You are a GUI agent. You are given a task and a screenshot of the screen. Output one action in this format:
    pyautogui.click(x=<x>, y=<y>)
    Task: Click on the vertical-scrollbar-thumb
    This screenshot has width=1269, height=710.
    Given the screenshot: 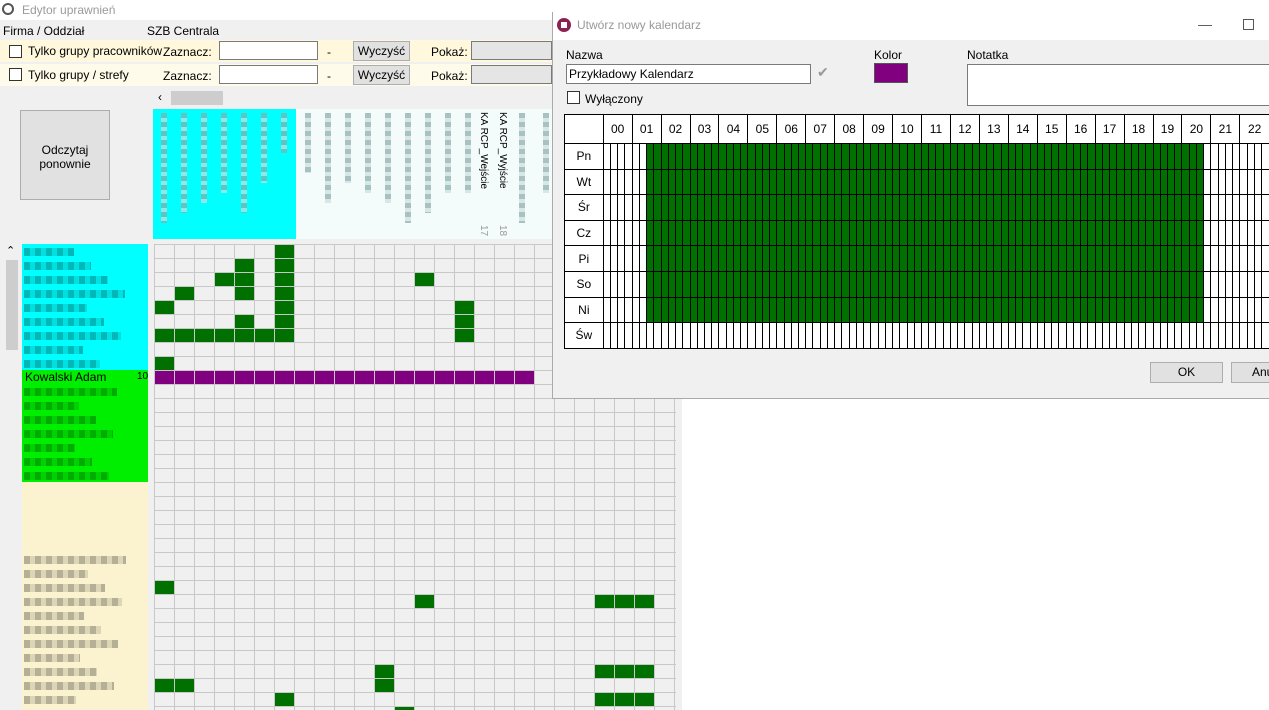 What is the action you would take?
    pyautogui.click(x=12, y=305)
    